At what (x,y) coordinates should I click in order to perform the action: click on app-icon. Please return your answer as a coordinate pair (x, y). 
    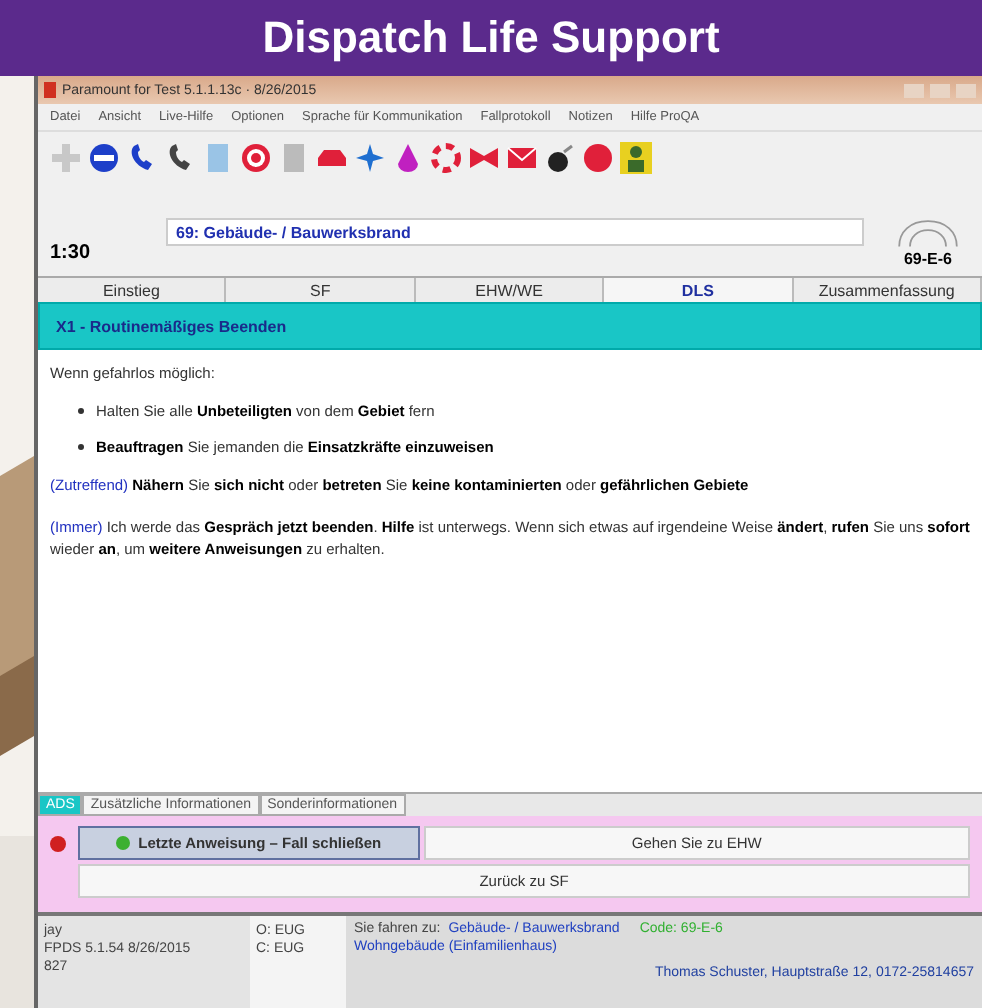
    Looking at the image, I should click on (50, 90).